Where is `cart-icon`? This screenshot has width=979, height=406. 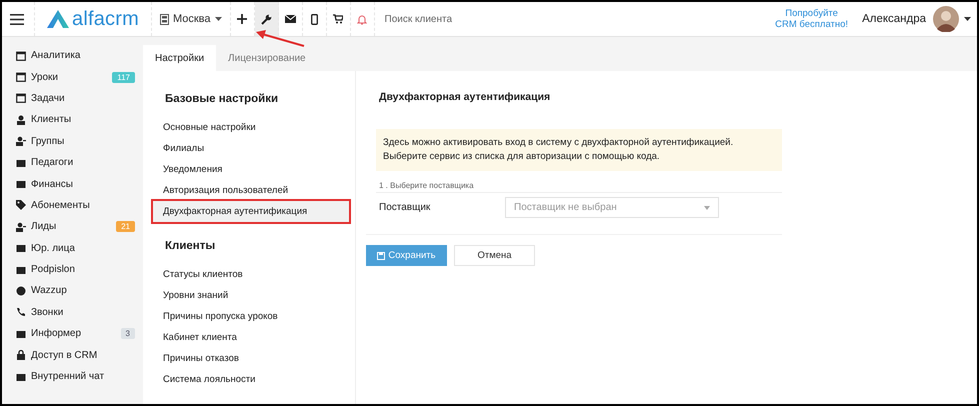
cart-icon is located at coordinates (338, 19).